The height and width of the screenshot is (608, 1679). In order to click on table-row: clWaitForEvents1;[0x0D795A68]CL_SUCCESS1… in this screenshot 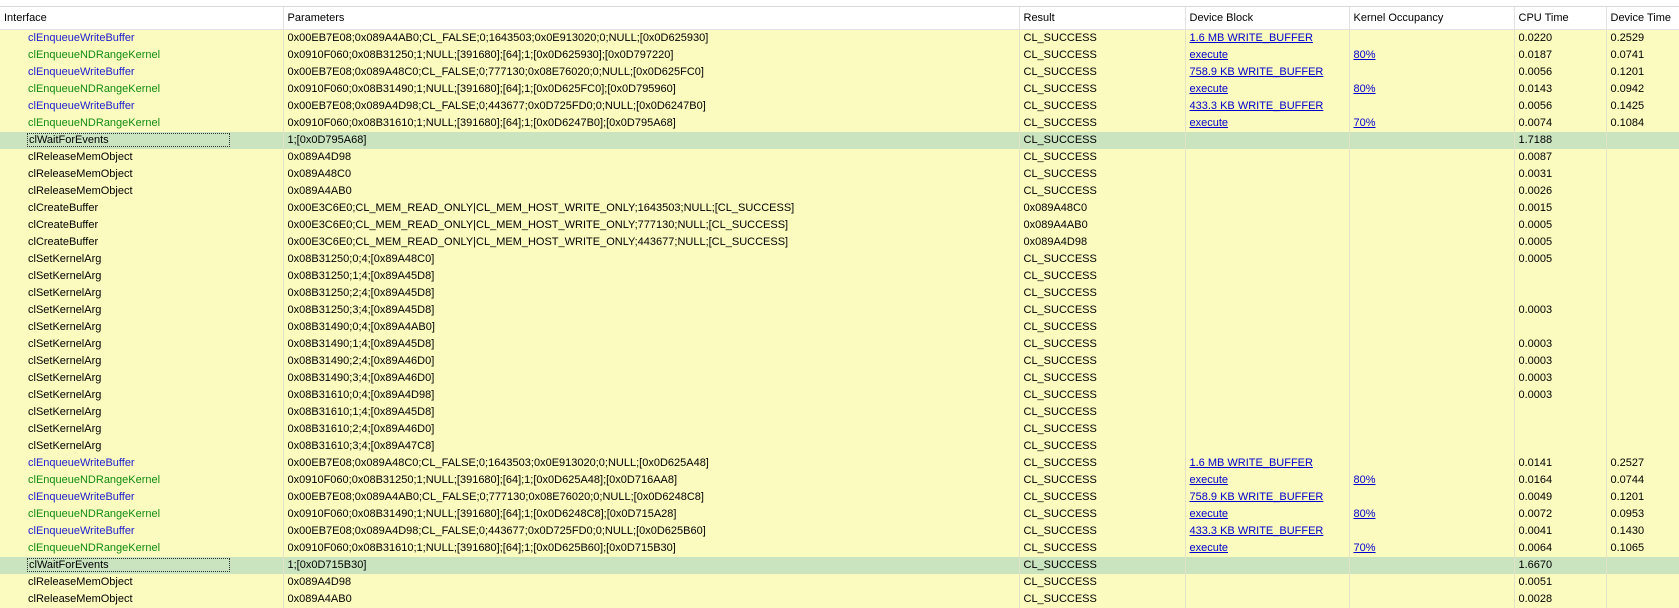, I will do `click(839, 140)`.